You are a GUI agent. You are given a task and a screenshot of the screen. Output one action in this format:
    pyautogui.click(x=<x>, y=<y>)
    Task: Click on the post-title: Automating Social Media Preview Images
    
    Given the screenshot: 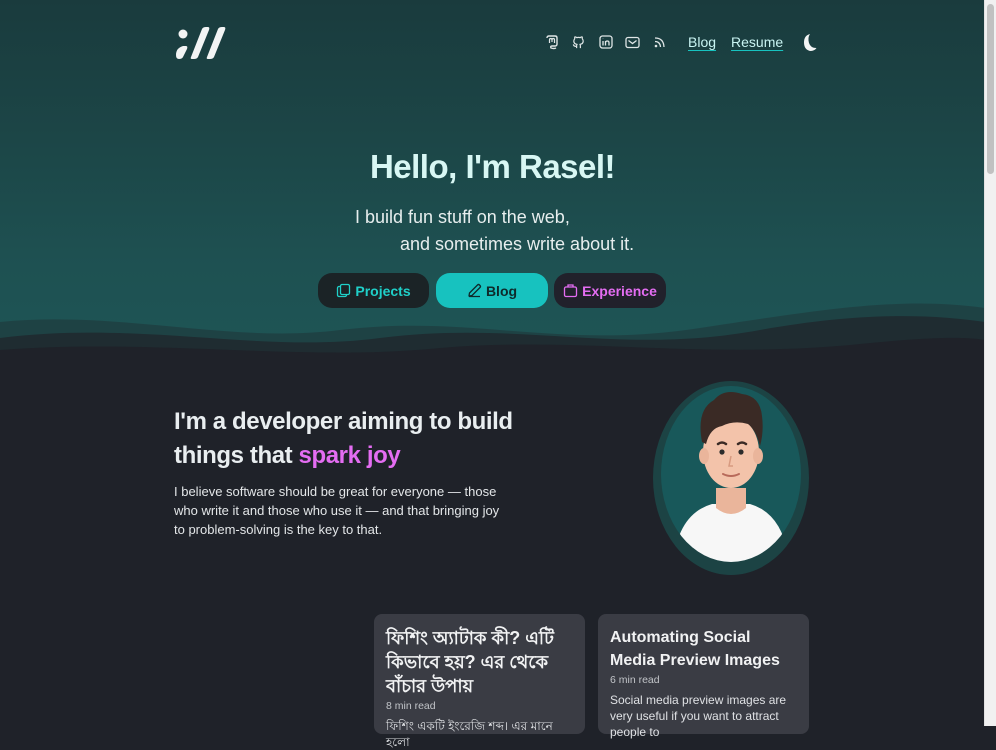 What is the action you would take?
    pyautogui.click(x=703, y=649)
    